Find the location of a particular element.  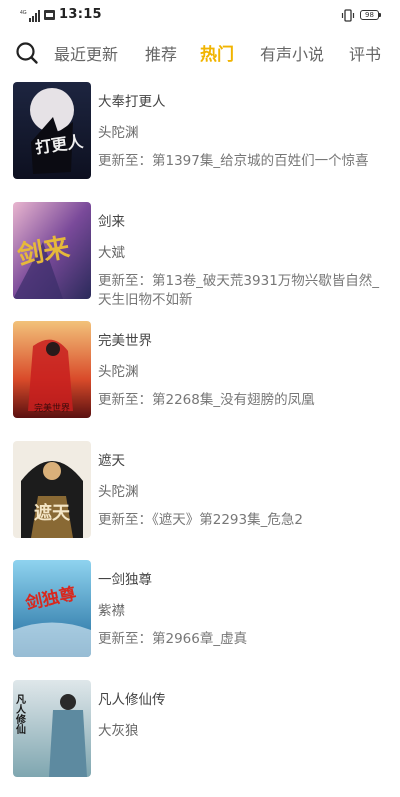

cover-title-text: 完美世界 is located at coordinates (52, 408).